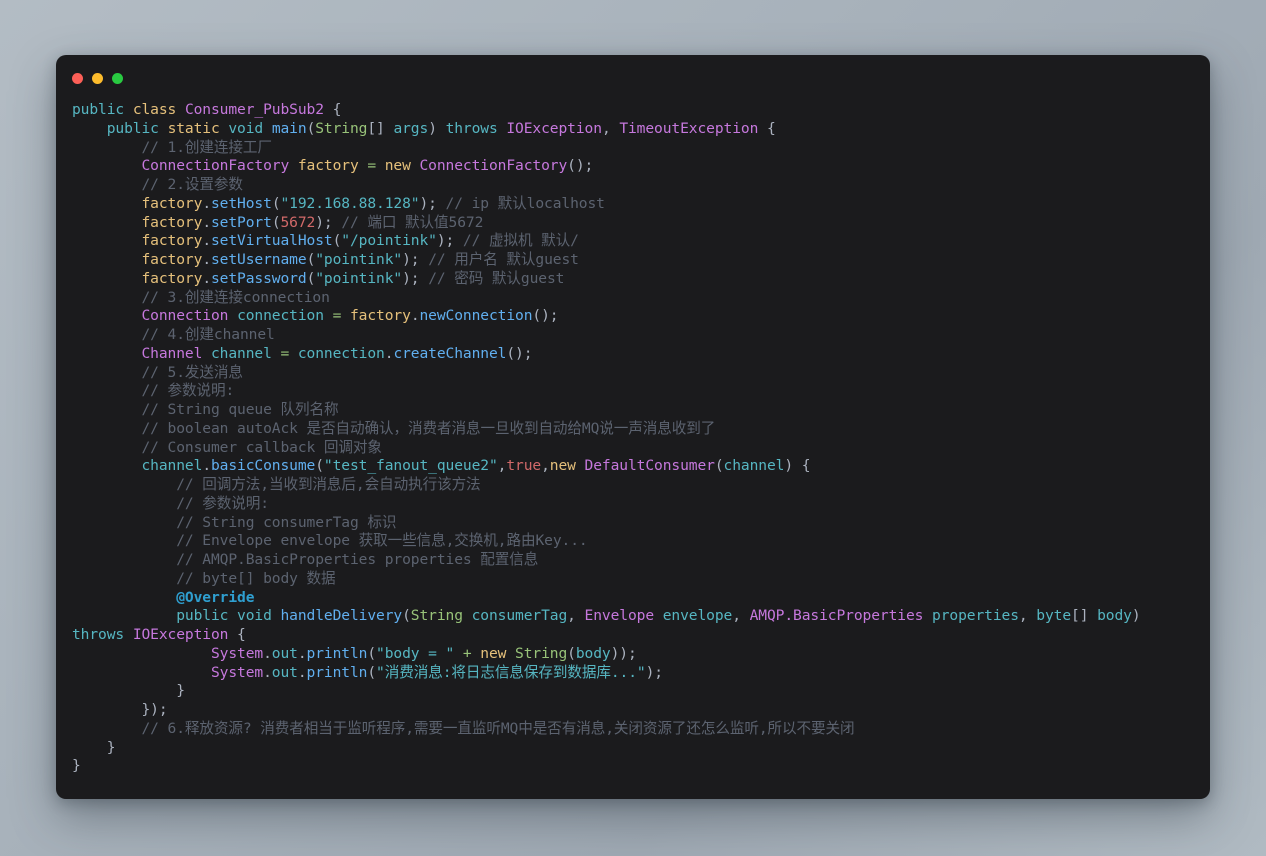 Image resolution: width=1266 pixels, height=856 pixels. Describe the element at coordinates (337, 316) in the screenshot. I see `code-token: =` at that location.